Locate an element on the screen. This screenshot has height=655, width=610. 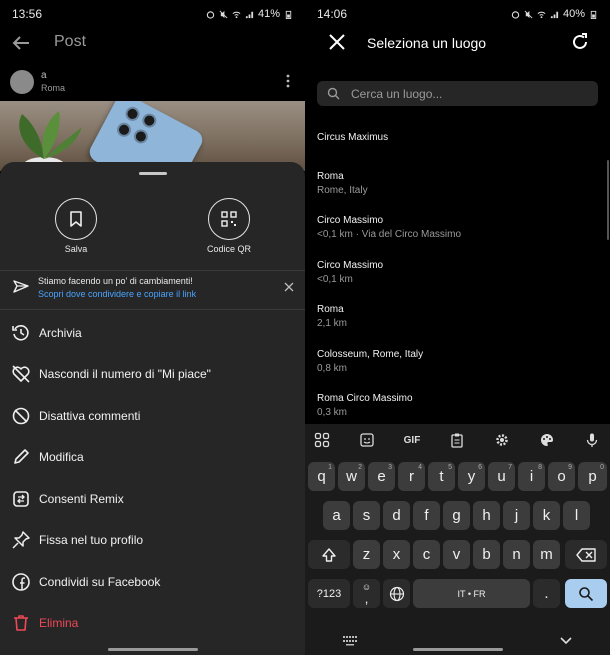
qr-code-button is located at coordinates (229, 219).